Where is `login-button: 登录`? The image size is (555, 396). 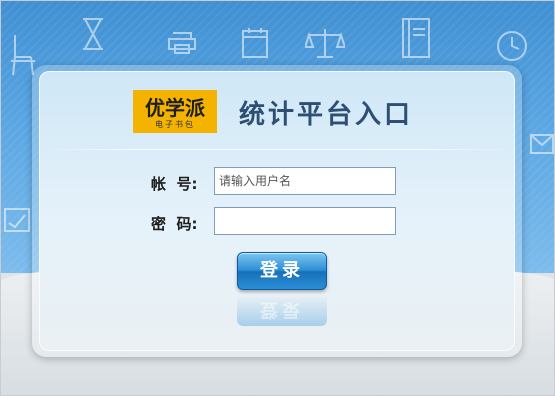
login-button: 登录 is located at coordinates (282, 271).